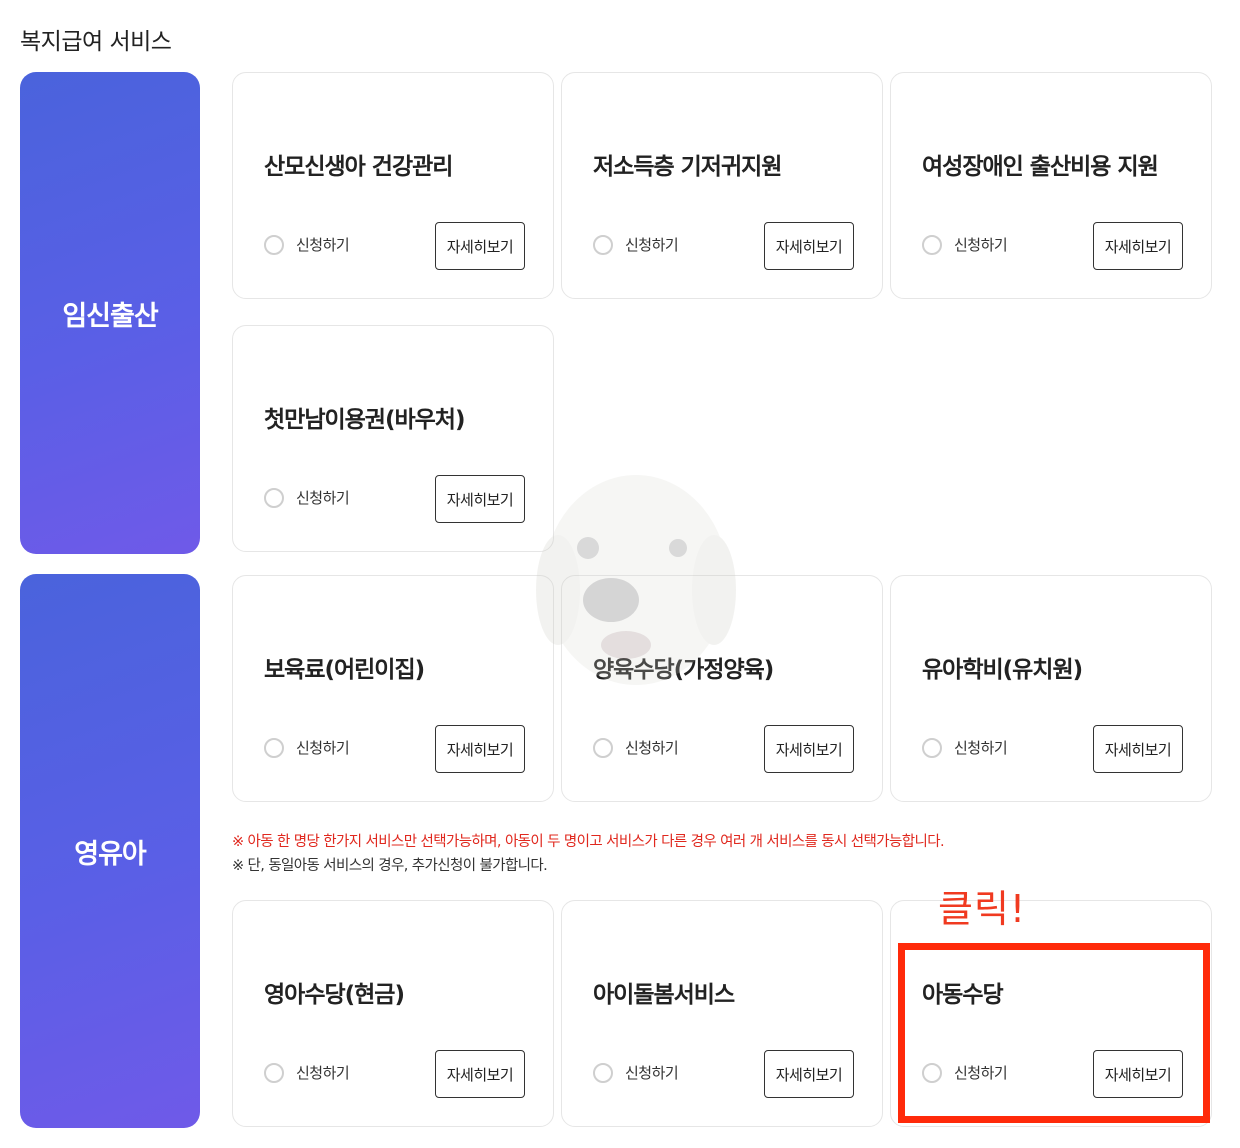 The height and width of the screenshot is (1148, 1240). Describe the element at coordinates (393, 185) in the screenshot. I see `service-card: 산모신생아 건강관리 신청하기 자세히보기` at that location.